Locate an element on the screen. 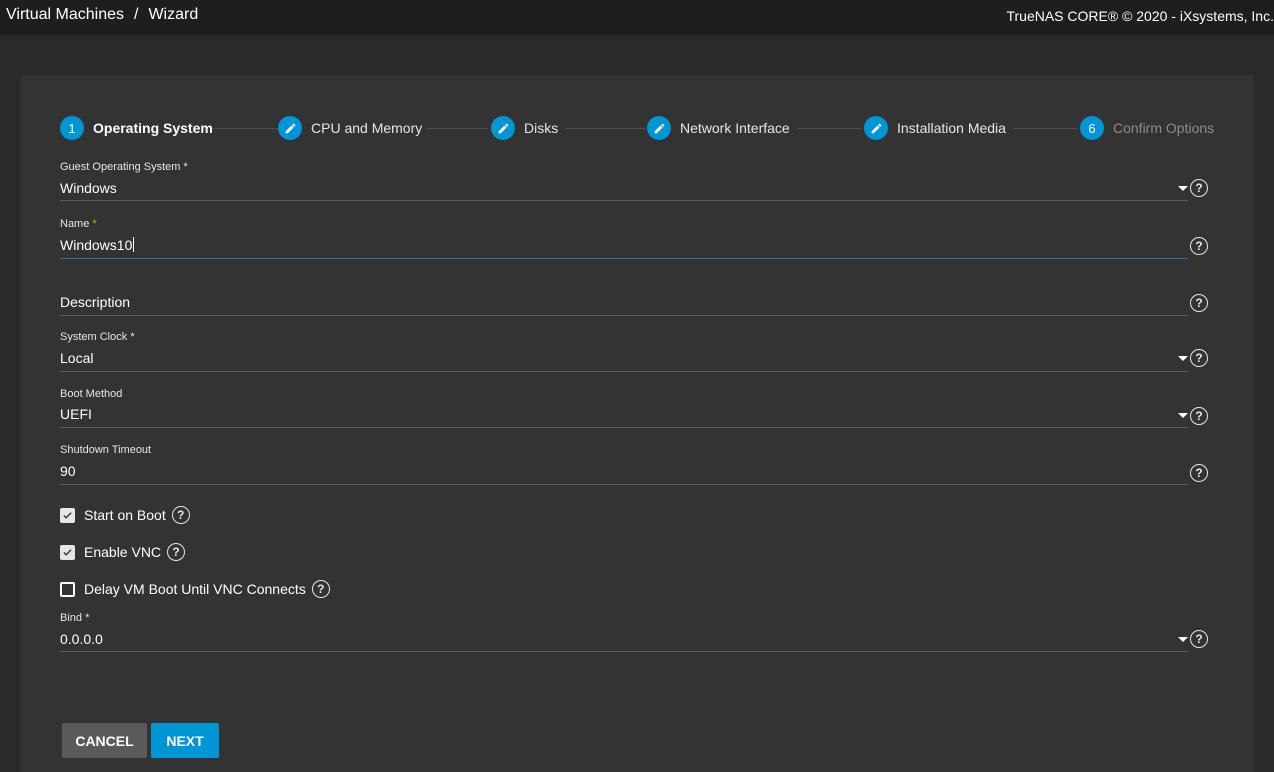  step-label: Installation Media is located at coordinates (951, 128).